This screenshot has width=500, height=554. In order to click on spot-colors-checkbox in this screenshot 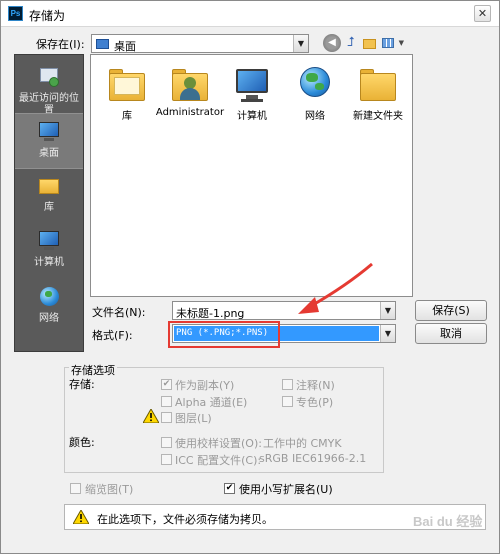, I will do `click(287, 401)`.